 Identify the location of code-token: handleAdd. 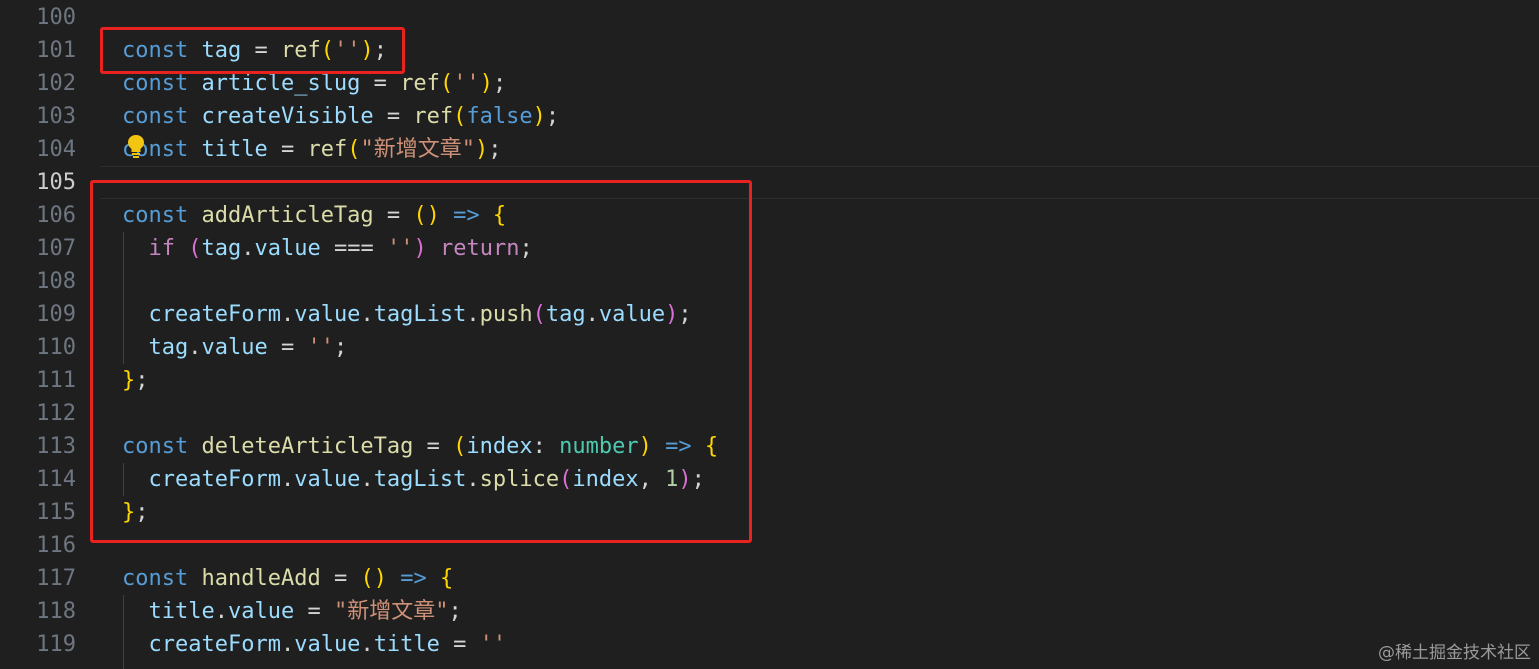
(261, 578).